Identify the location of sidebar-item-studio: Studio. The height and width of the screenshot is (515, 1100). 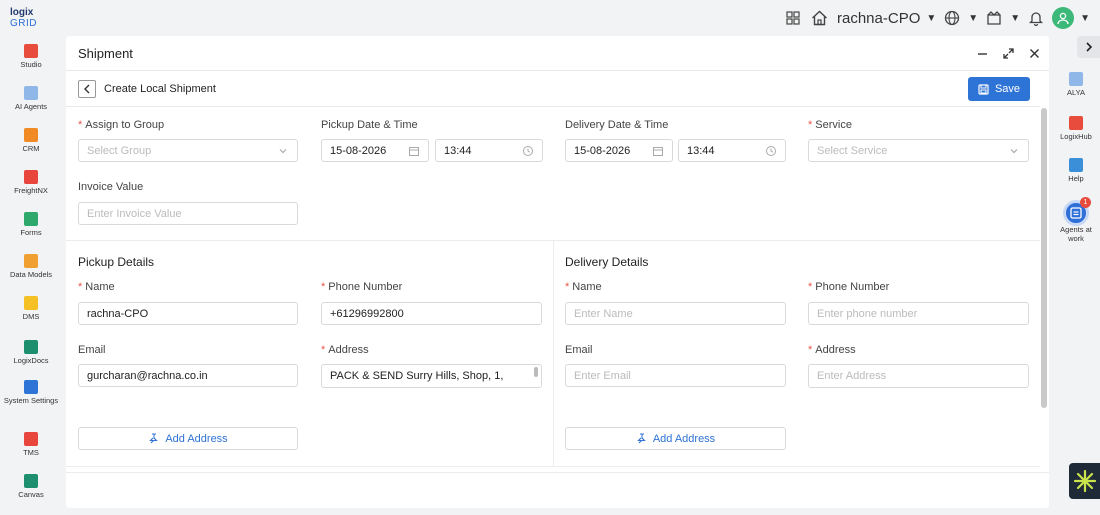
(31, 56).